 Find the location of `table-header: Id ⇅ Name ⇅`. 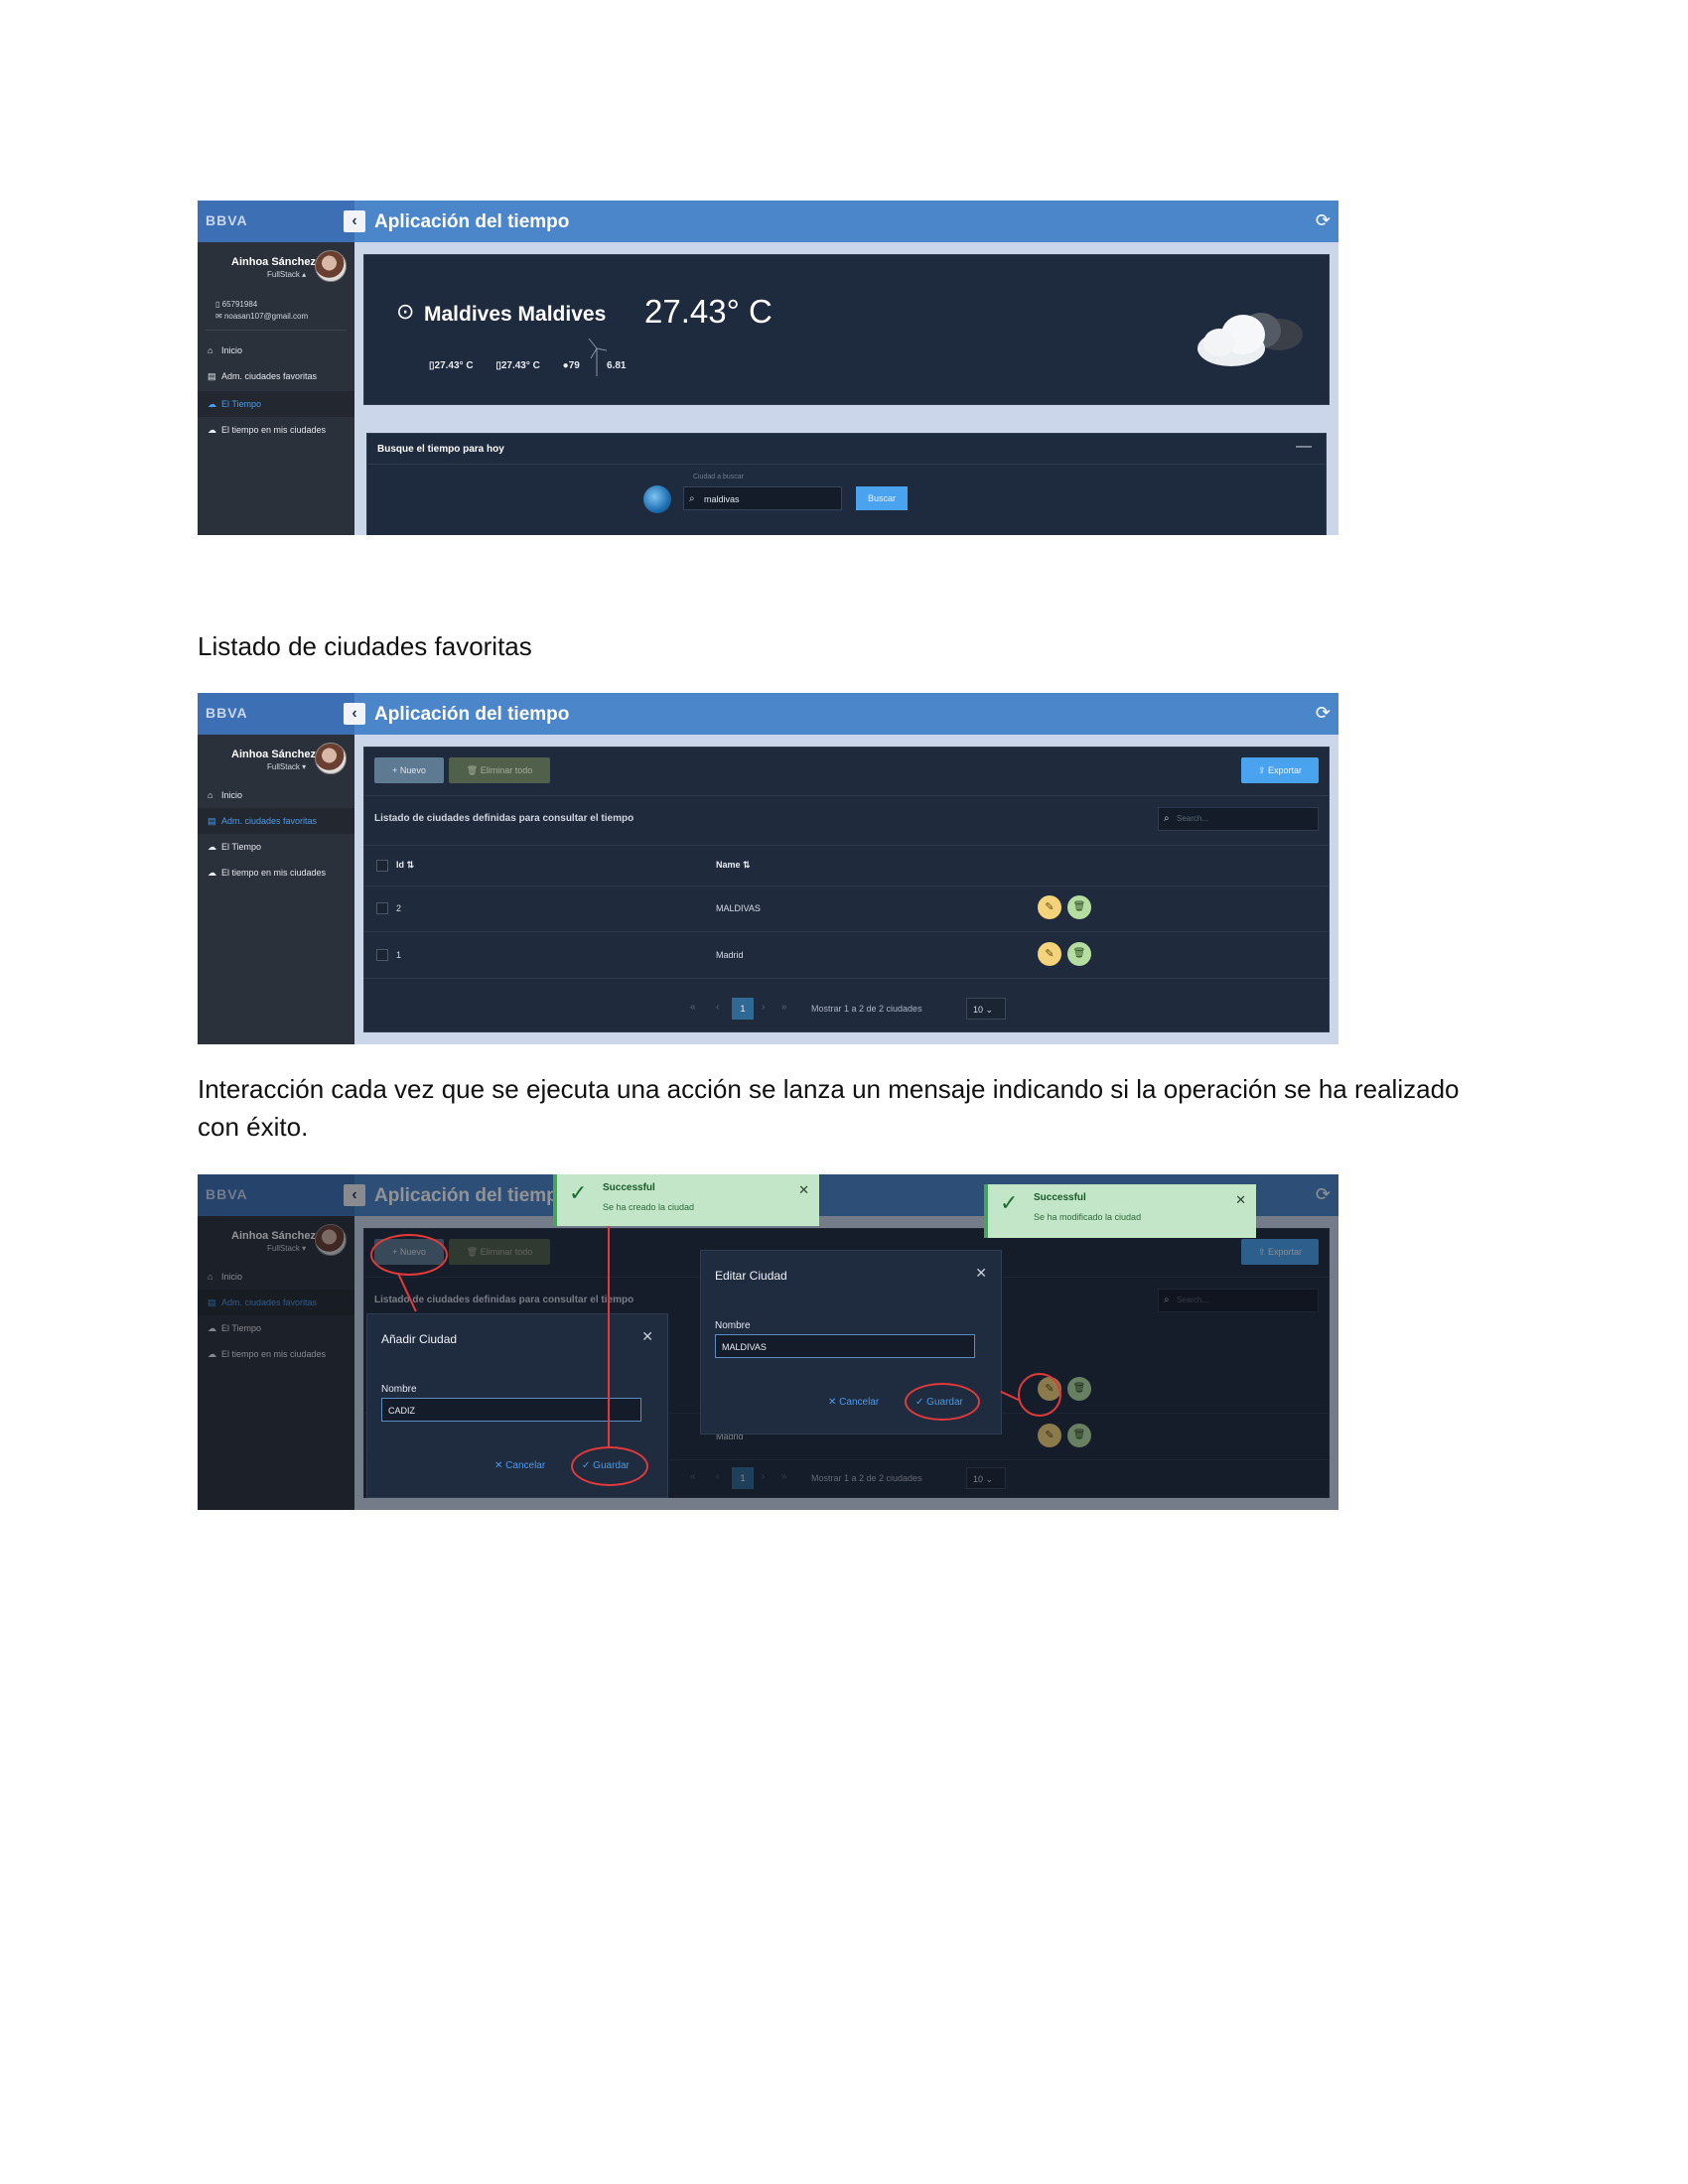

table-header: Id ⇅ Name ⇅ is located at coordinates (846, 866).